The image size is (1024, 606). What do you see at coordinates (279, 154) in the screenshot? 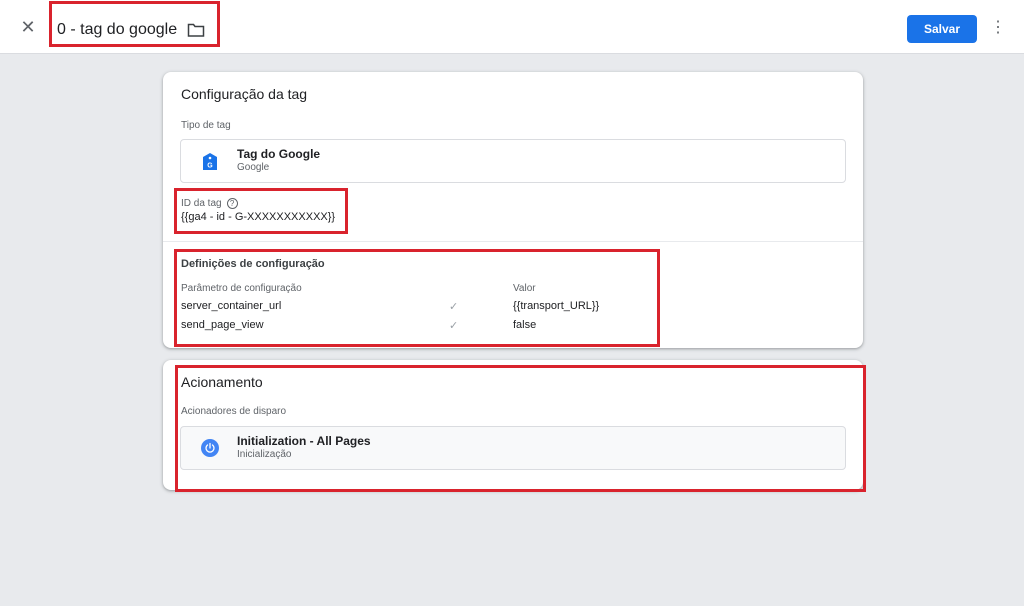
I see `tag-type-name: Tag do Google` at bounding box center [279, 154].